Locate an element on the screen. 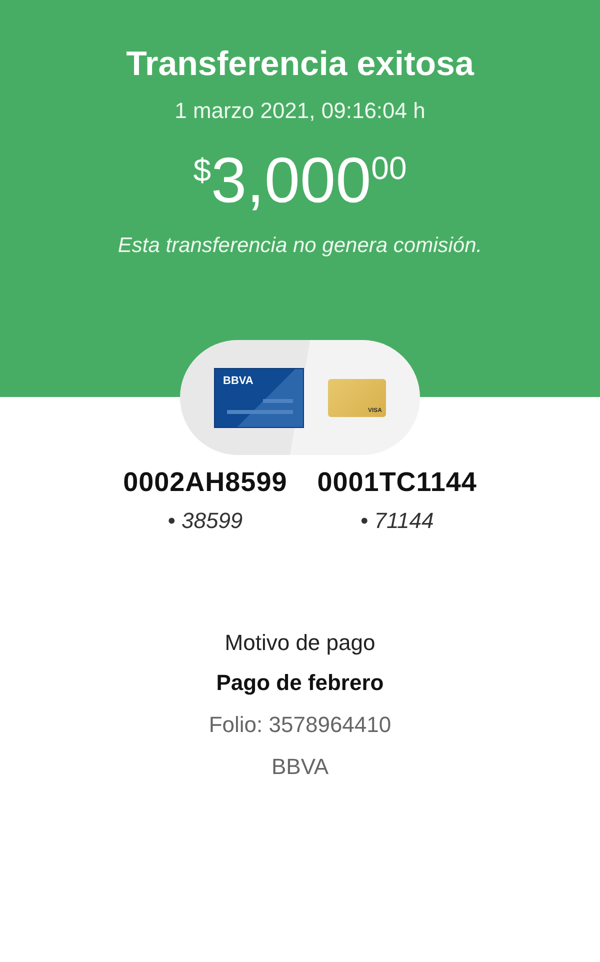  account-number: 0002AH8599 is located at coordinates (205, 482).